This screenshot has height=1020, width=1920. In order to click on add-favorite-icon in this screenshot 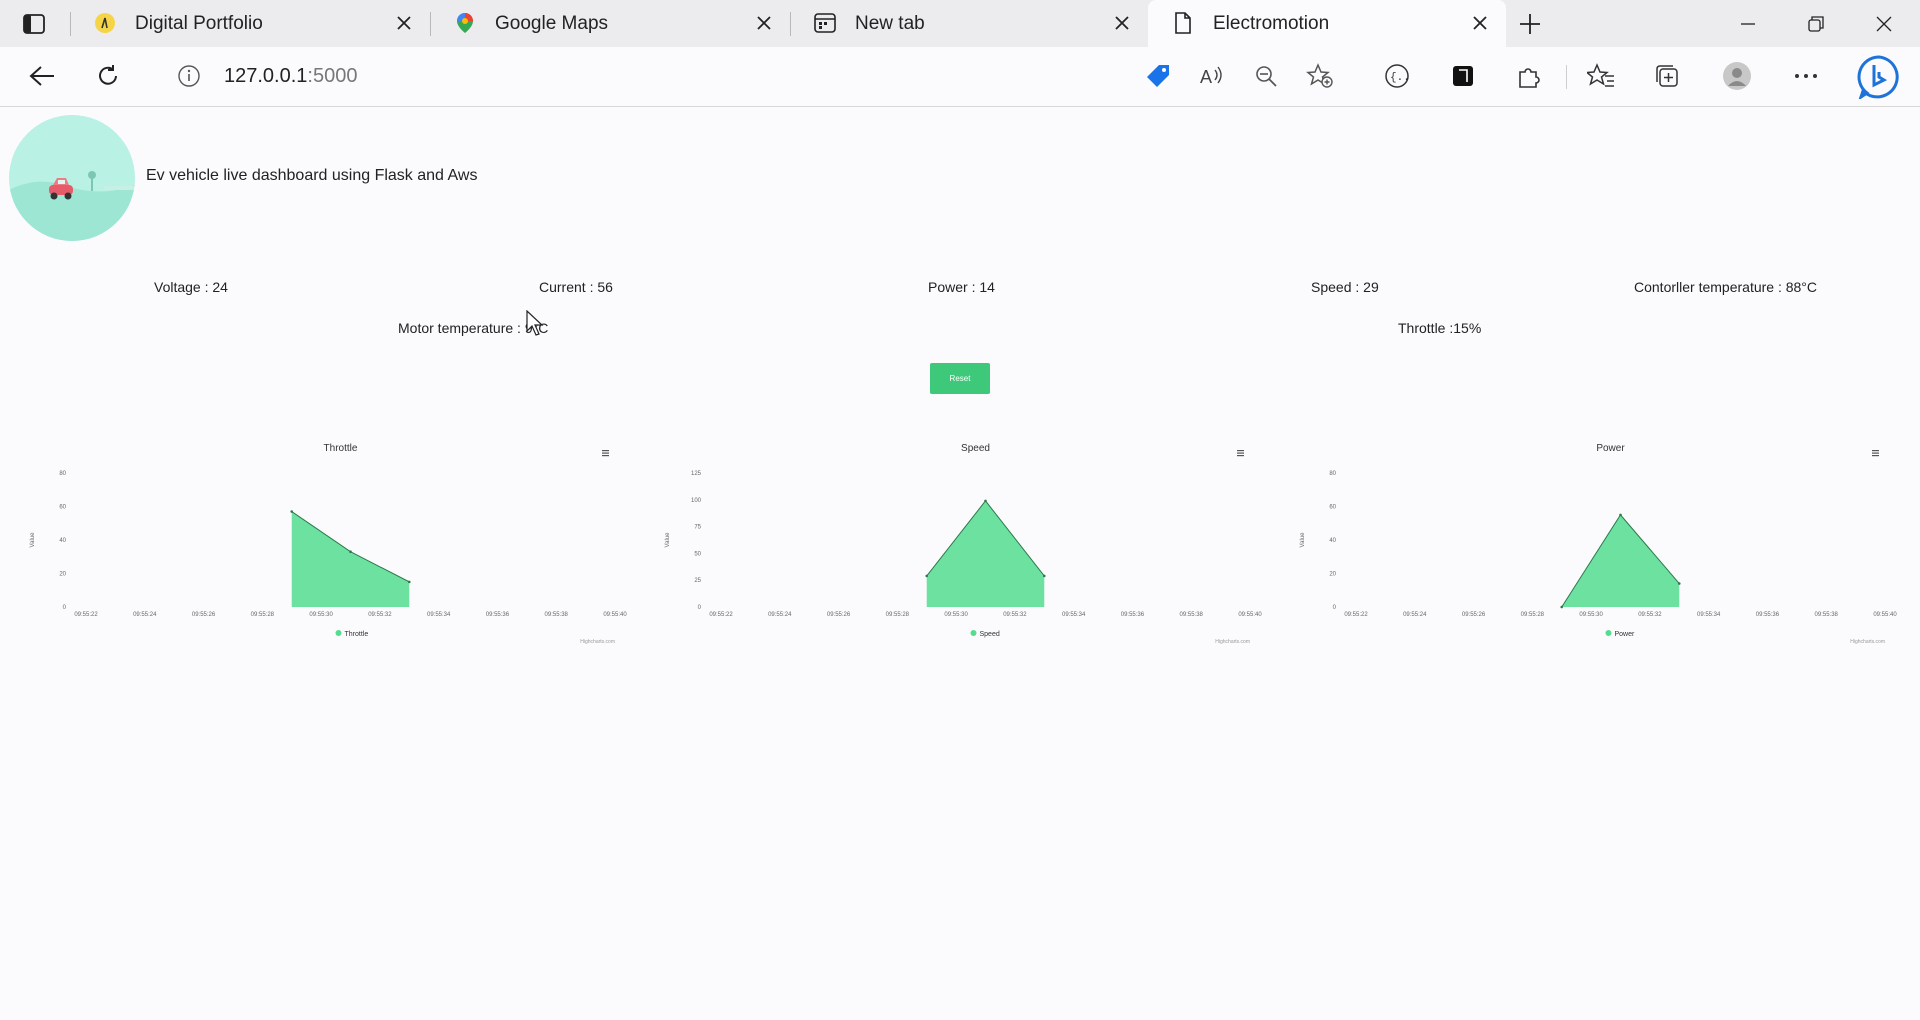, I will do `click(1320, 76)`.